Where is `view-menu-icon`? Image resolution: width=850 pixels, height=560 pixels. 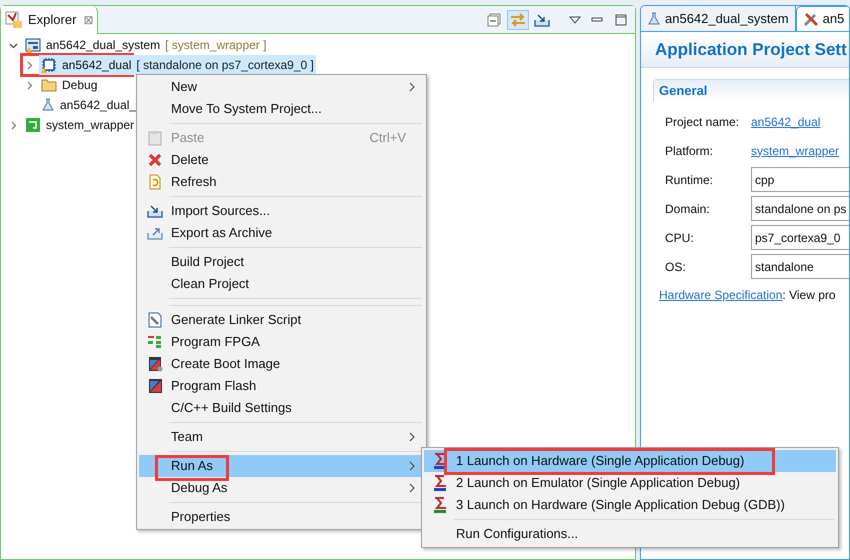 view-menu-icon is located at coordinates (575, 20).